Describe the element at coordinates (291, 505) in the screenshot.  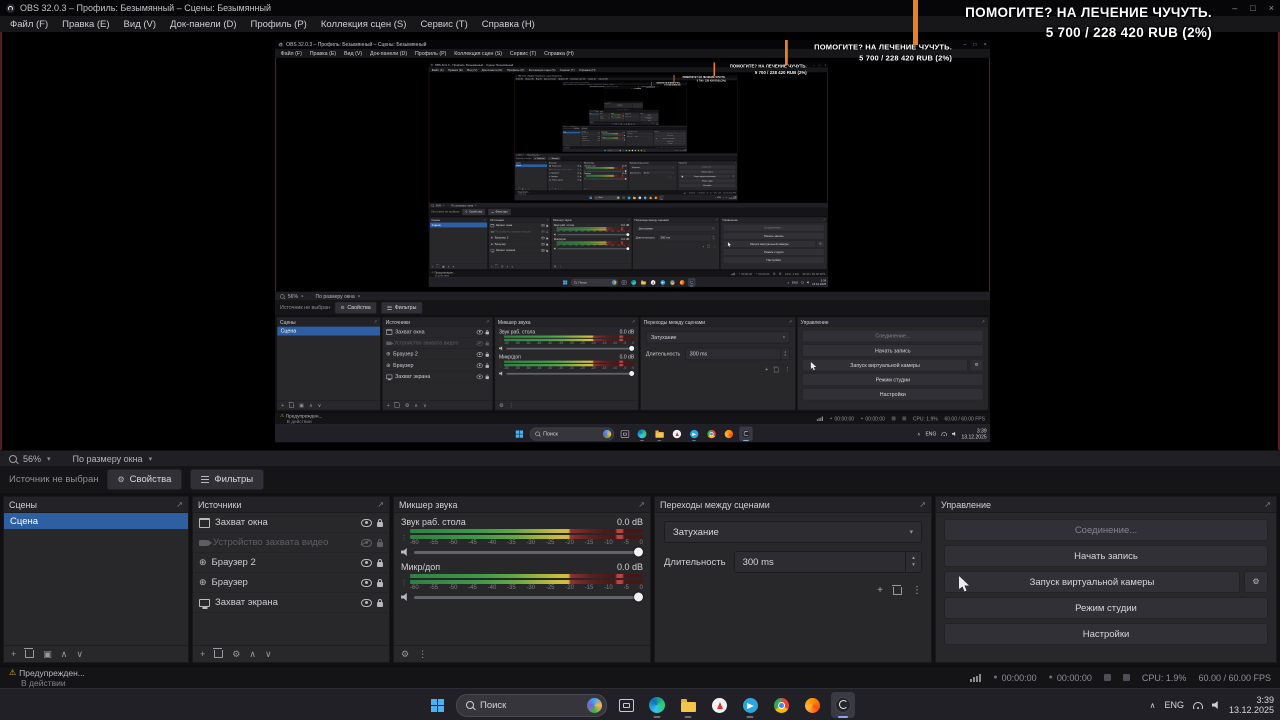
I see `sources-dock-header: Источники ↗` at that location.